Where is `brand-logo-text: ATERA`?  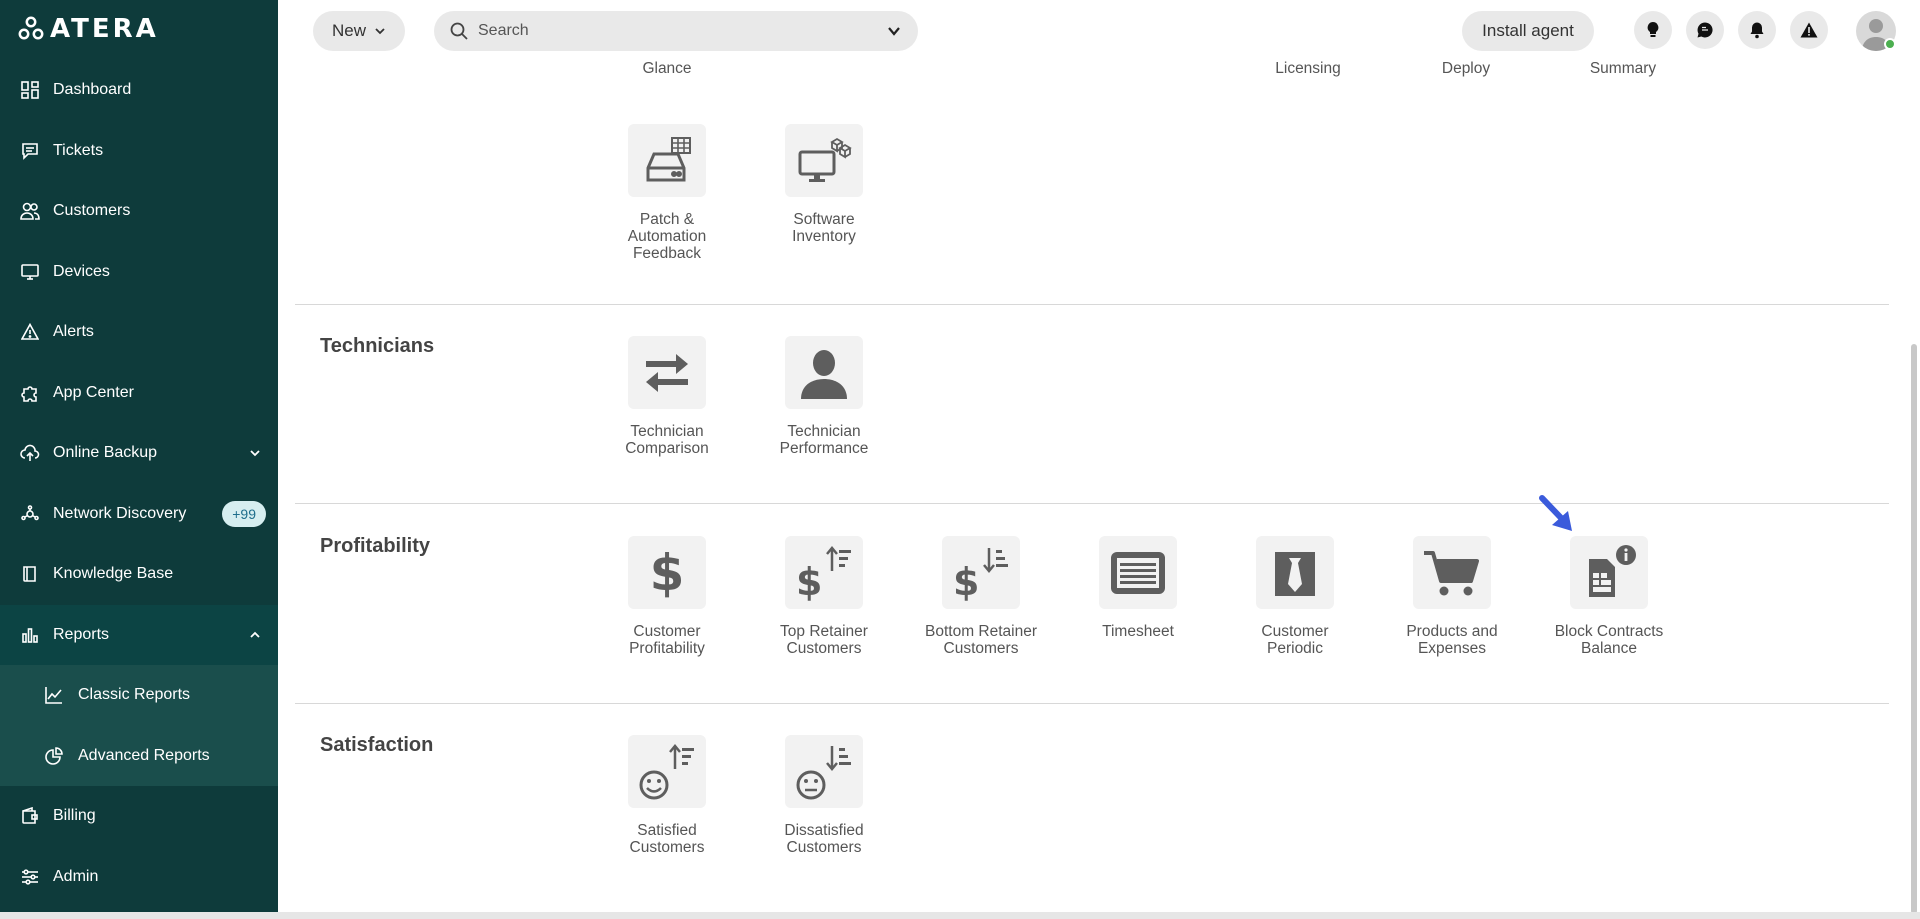
brand-logo-text: ATERA is located at coordinates (104, 29).